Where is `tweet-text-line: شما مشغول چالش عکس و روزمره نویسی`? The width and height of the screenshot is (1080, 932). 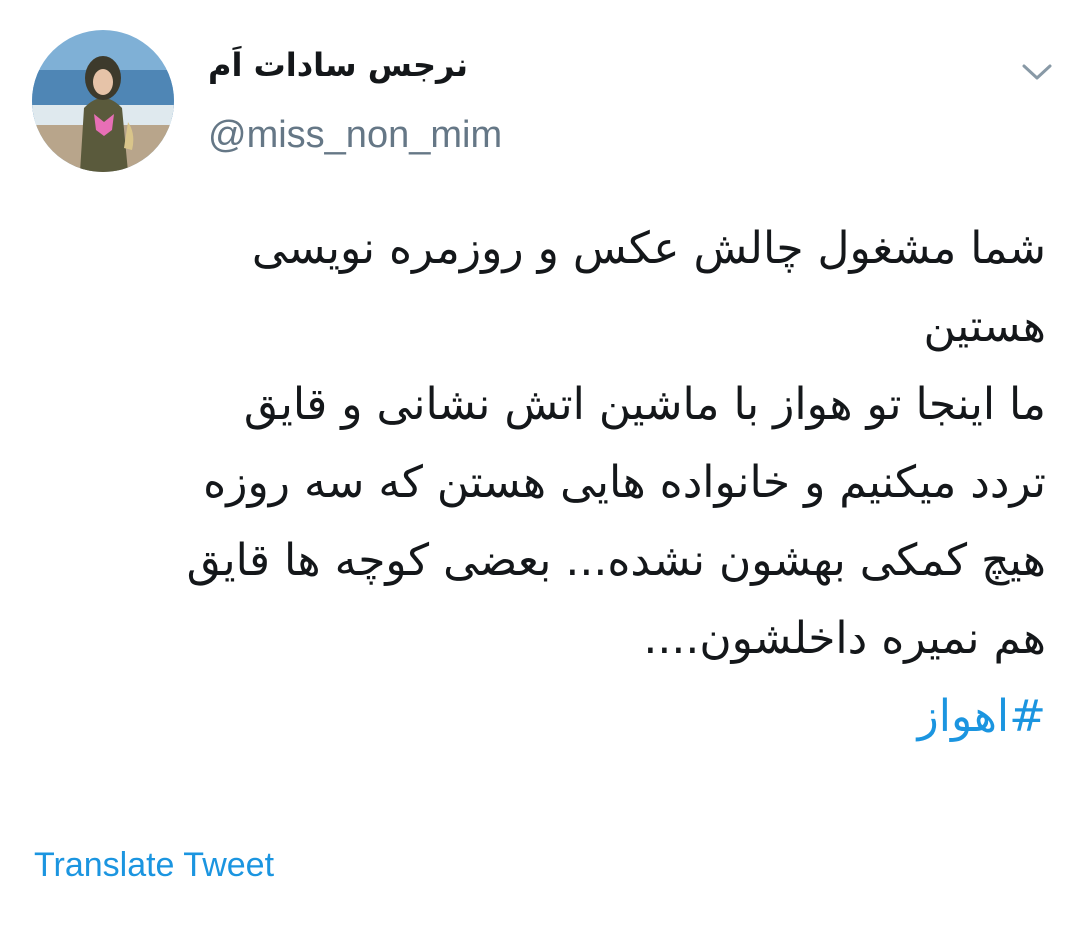 tweet-text-line: شما مشغول چالش عکس و روزمره نویسی is located at coordinates (648, 248).